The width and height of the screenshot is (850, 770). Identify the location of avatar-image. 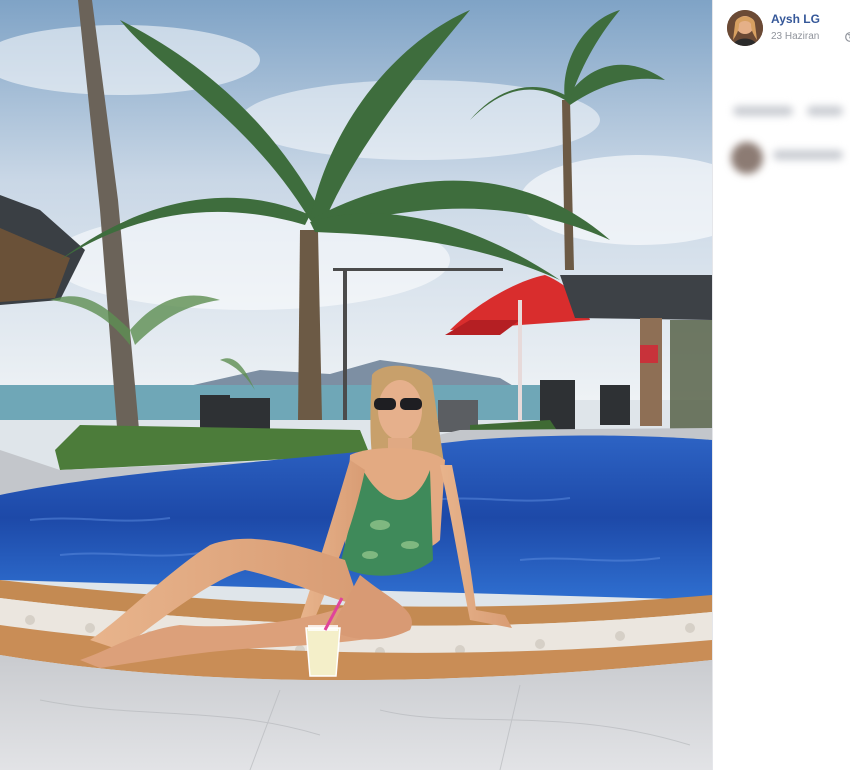
(745, 28).